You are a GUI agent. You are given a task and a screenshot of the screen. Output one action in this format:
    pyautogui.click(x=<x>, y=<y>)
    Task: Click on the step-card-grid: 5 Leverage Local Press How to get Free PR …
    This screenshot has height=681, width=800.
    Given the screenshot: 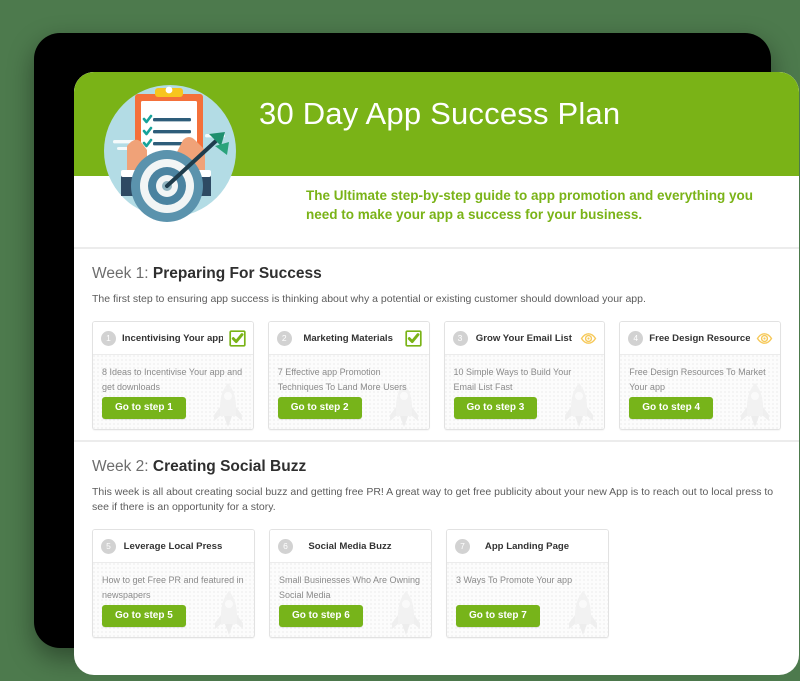 What is the action you would take?
    pyautogui.click(x=436, y=583)
    